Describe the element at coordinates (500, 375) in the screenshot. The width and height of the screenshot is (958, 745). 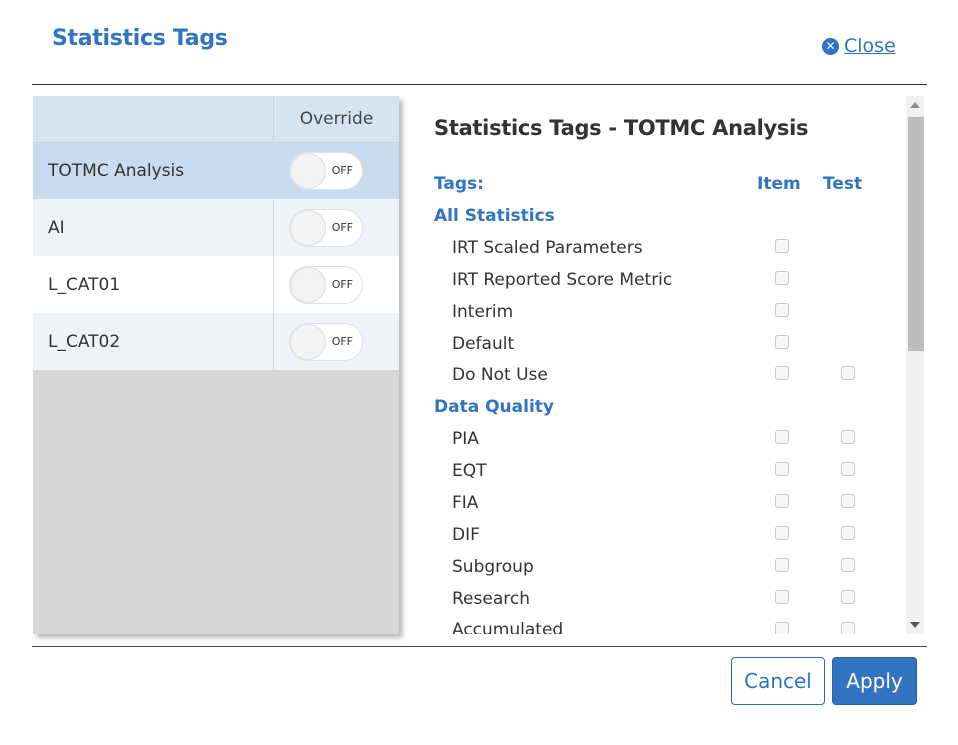
I see `tag-label: Do Not Use` at that location.